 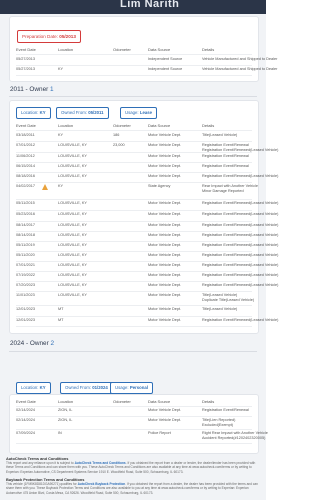 I want to click on owner-1-number: 1, so click(x=52, y=89).